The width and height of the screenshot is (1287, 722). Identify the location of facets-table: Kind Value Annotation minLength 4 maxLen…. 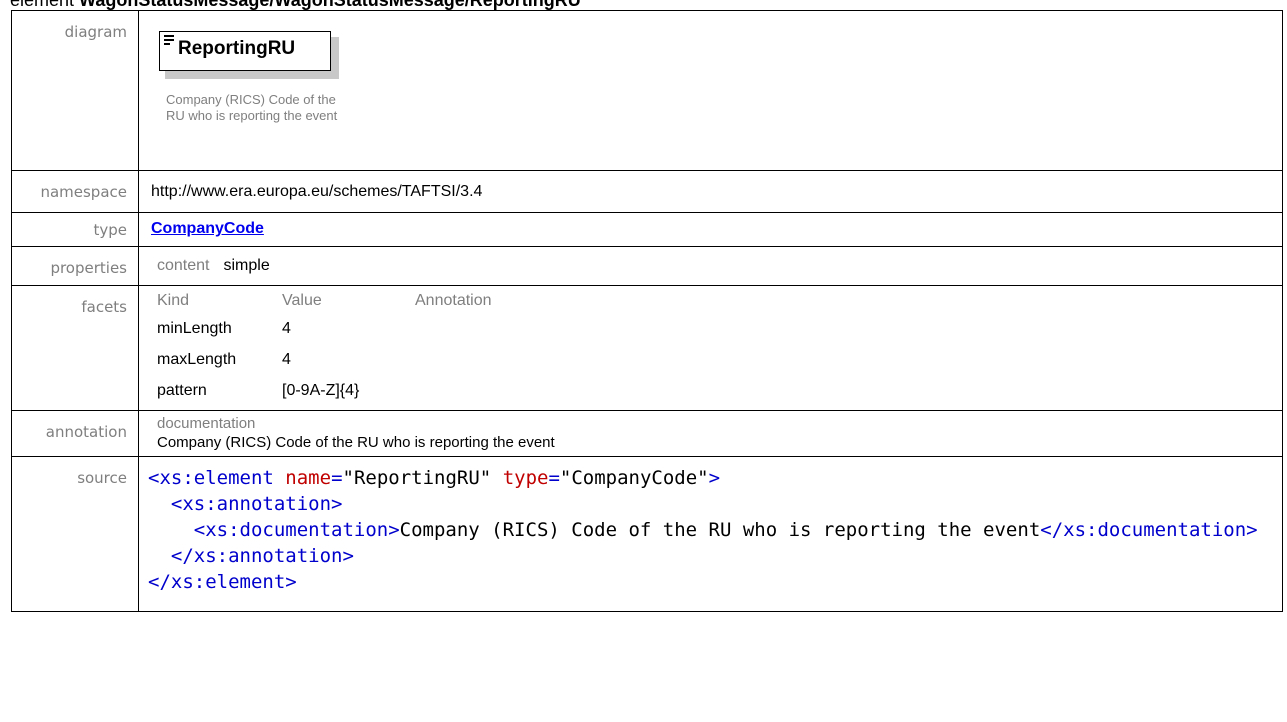
(324, 348).